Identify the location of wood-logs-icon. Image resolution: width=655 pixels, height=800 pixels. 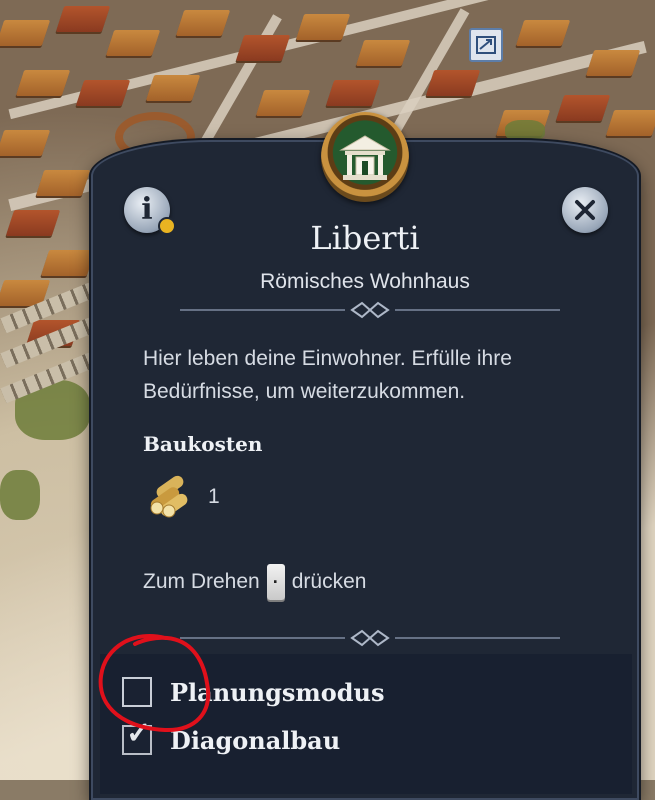
(169, 496).